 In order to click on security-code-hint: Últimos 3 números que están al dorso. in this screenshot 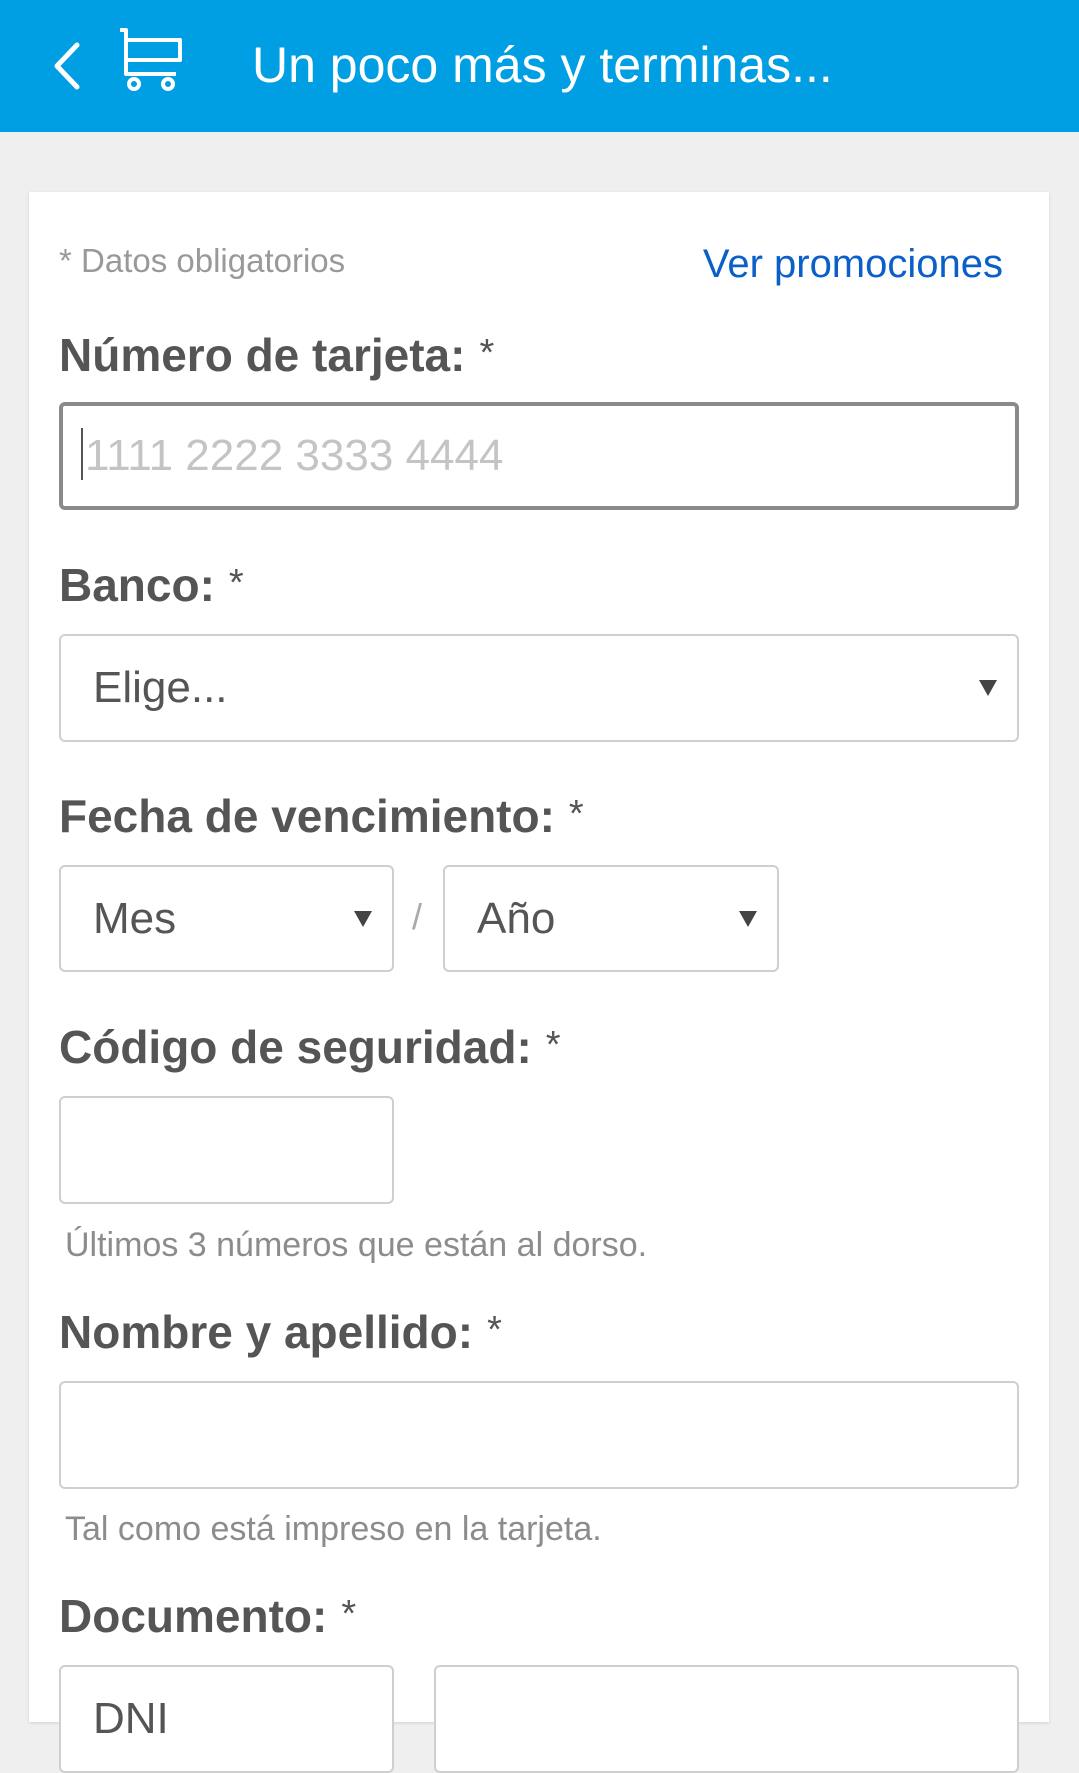, I will do `click(356, 1245)`.